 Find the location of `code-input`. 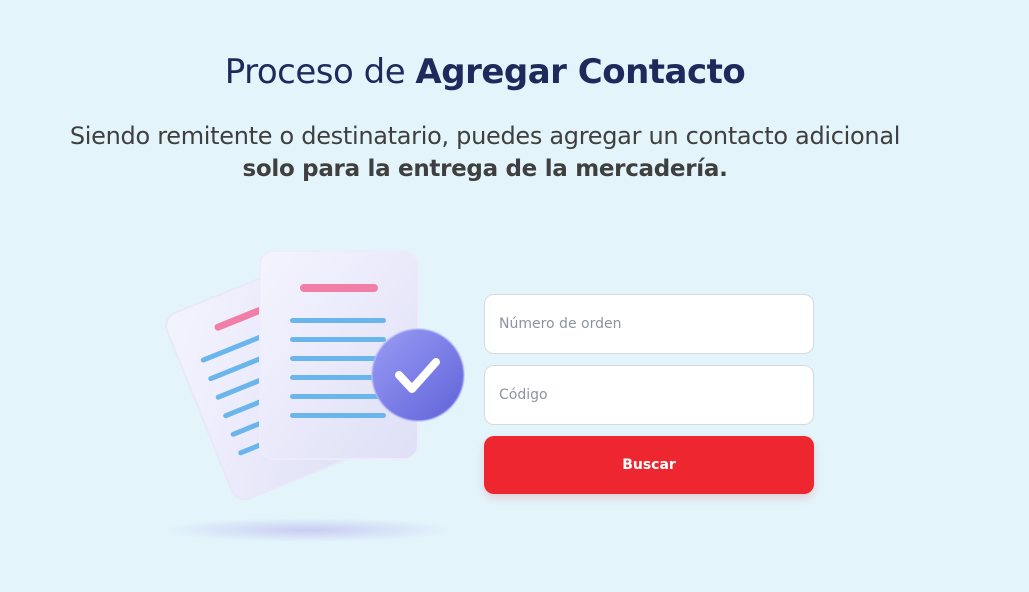

code-input is located at coordinates (649, 395).